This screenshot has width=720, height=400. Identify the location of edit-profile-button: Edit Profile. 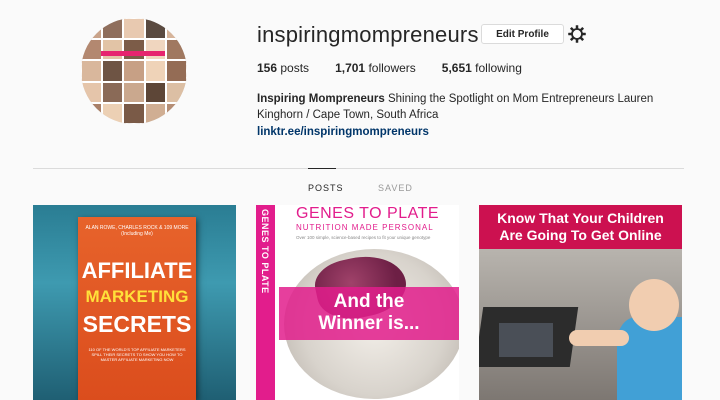
(522, 34).